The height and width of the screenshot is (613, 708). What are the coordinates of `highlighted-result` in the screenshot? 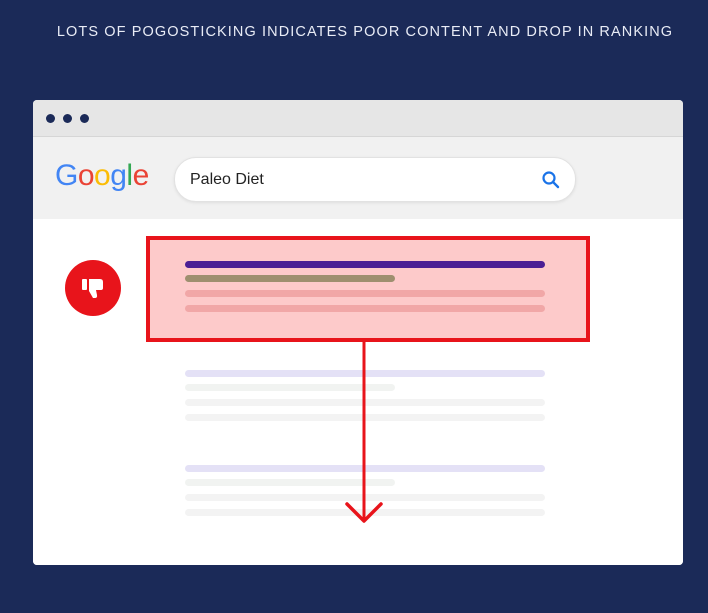 It's located at (368, 289).